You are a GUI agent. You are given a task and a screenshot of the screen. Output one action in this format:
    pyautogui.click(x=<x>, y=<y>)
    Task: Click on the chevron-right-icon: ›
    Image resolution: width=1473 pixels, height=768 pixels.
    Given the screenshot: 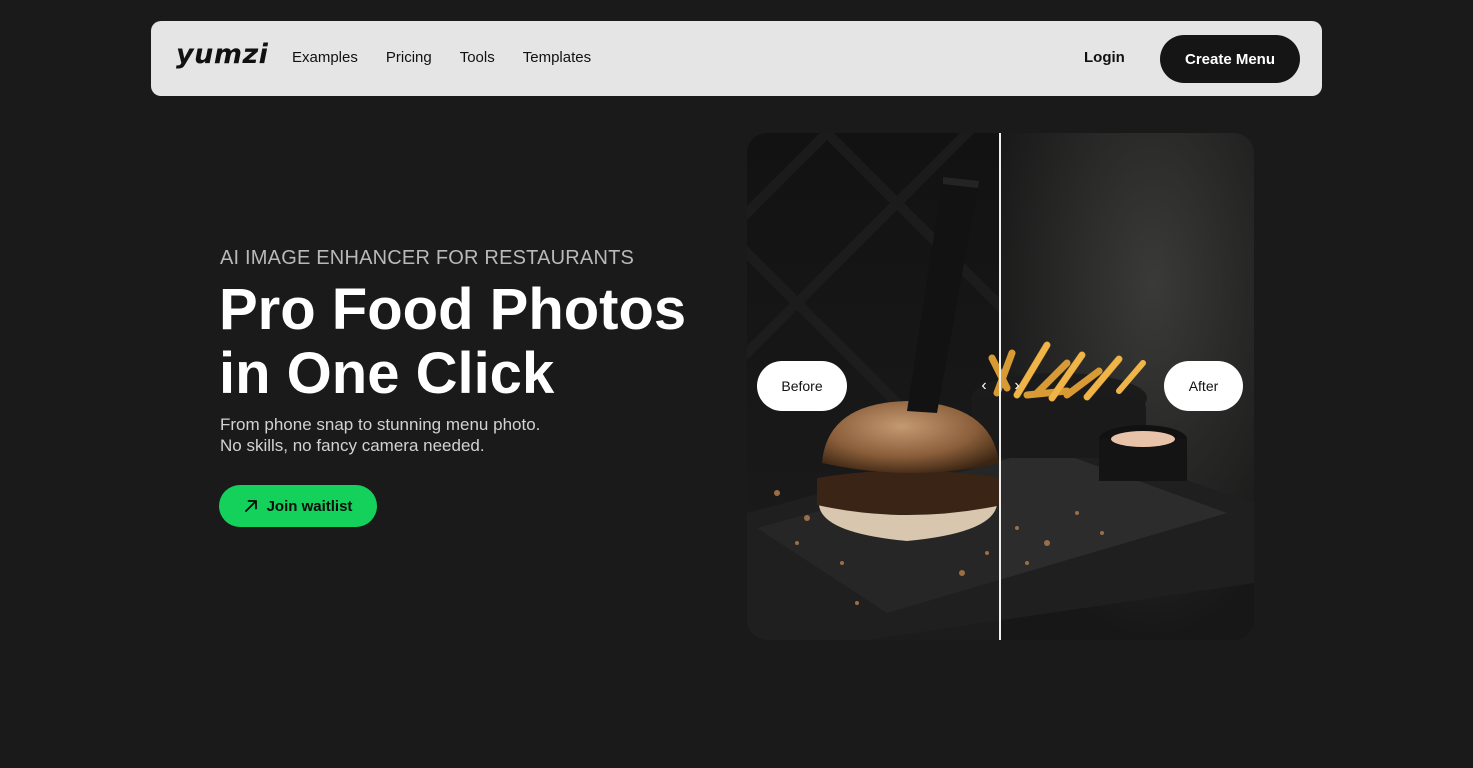 What is the action you would take?
    pyautogui.click(x=1017, y=386)
    